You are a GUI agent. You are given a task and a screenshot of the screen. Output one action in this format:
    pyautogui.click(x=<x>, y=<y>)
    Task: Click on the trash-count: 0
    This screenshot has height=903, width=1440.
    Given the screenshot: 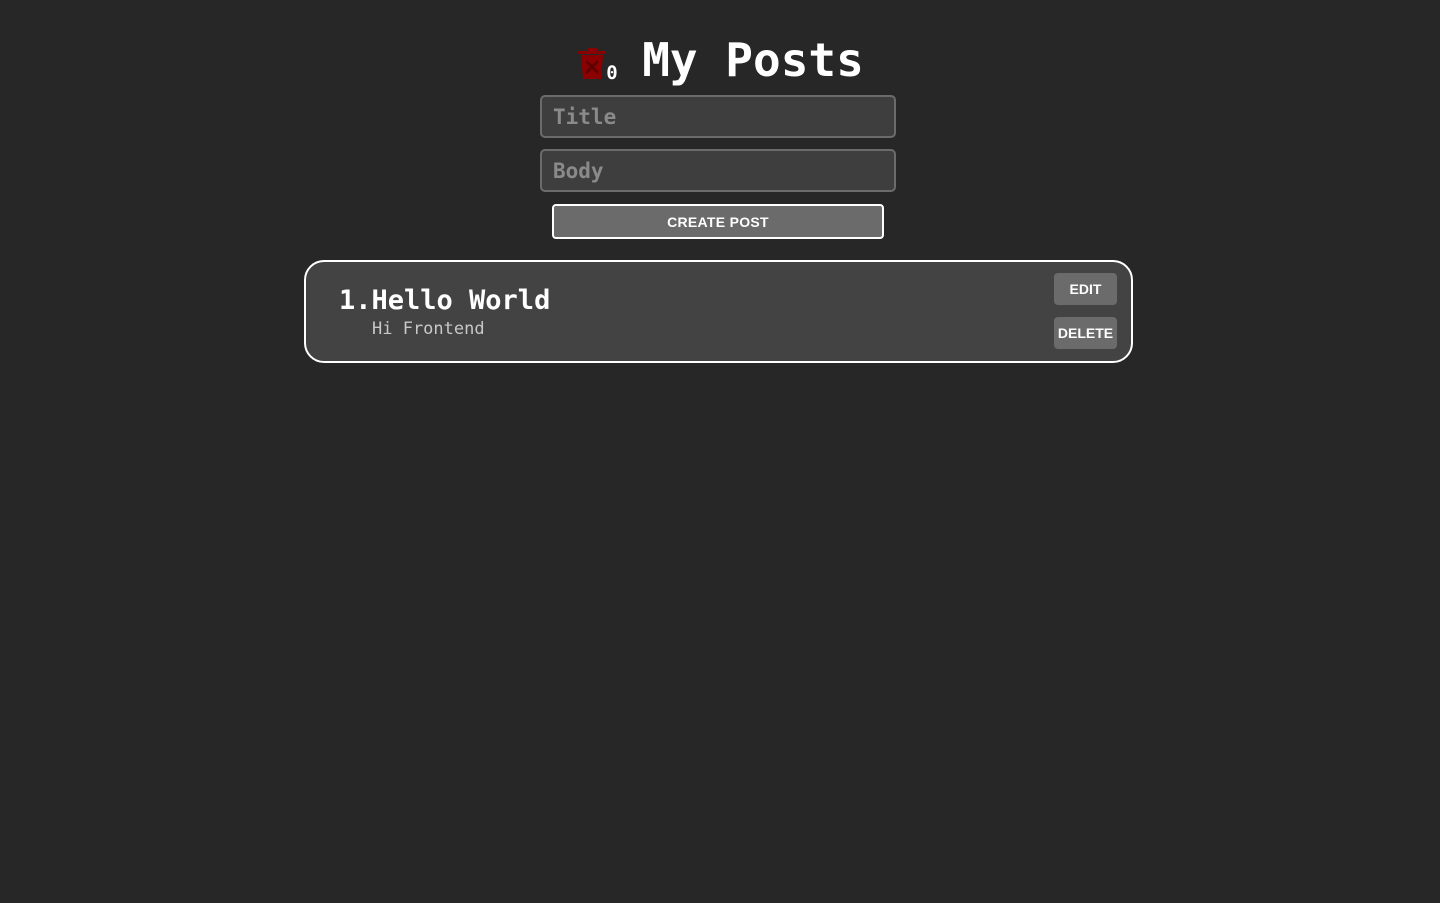 What is the action you would take?
    pyautogui.click(x=612, y=73)
    